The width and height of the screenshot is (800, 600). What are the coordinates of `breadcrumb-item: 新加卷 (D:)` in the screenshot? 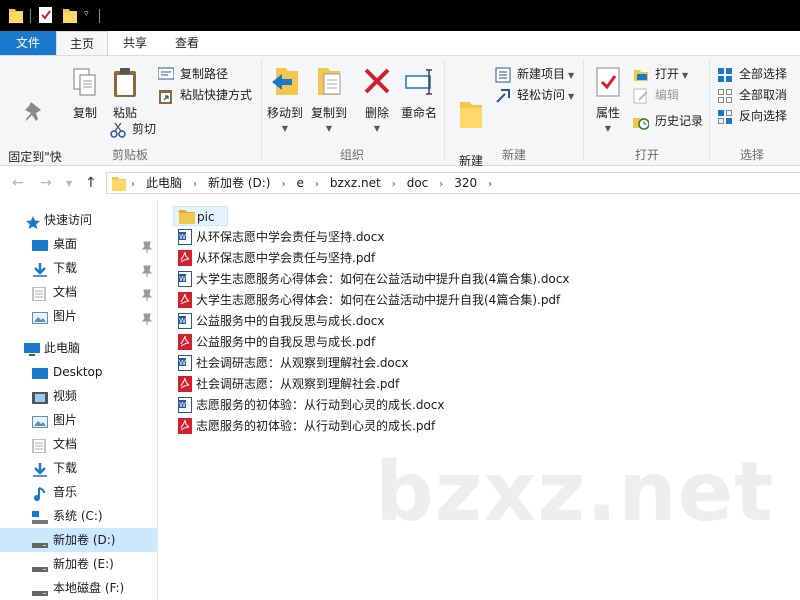 It's located at (239, 183).